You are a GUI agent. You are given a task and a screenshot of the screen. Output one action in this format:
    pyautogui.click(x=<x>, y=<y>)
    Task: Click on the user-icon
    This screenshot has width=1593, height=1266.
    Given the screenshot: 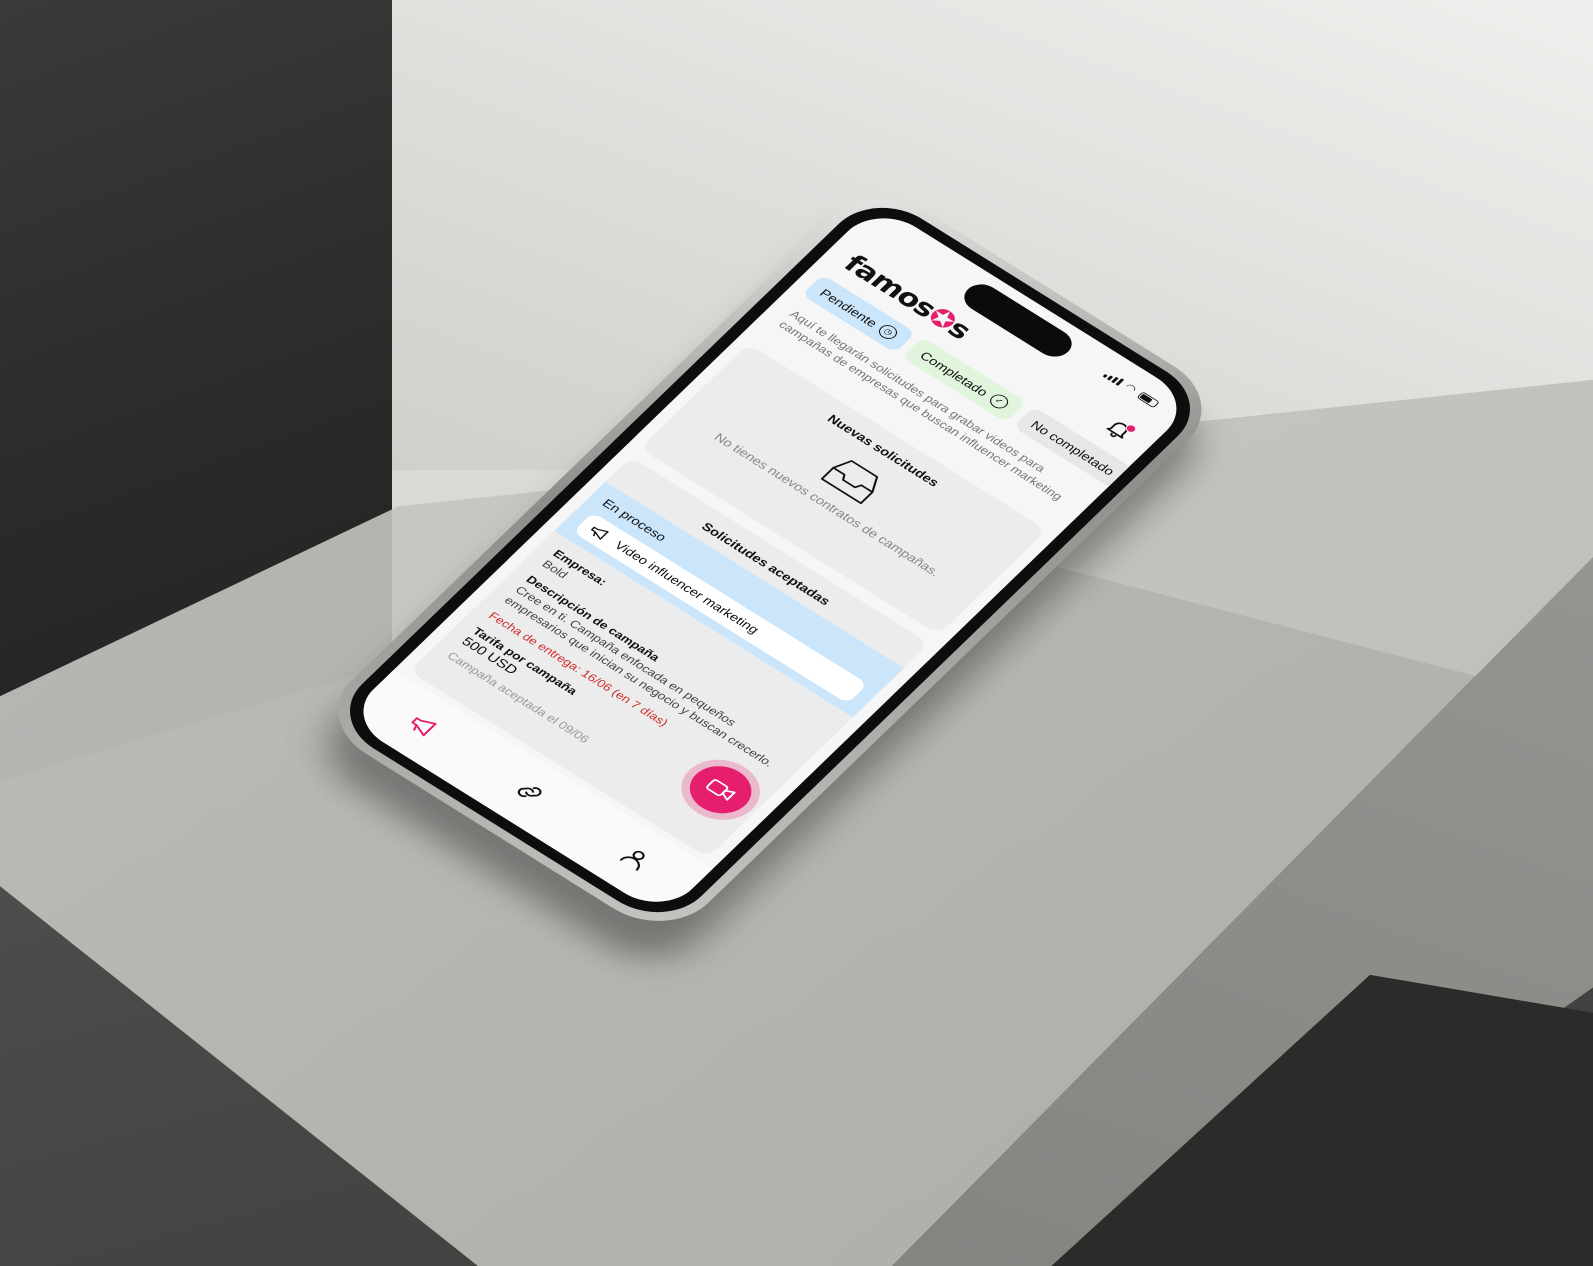 What is the action you would take?
    pyautogui.click(x=633, y=860)
    